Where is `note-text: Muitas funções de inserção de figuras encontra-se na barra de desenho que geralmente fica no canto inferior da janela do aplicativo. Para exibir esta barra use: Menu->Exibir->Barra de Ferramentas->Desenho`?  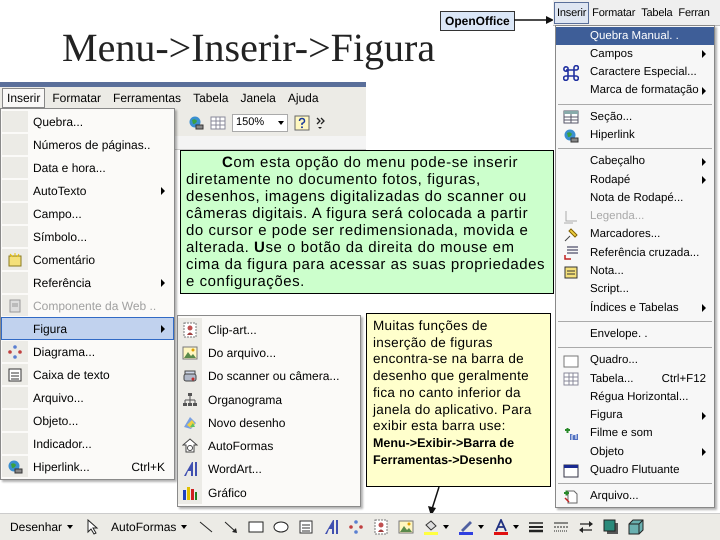 note-text: Muitas funções de inserção de figuras encontra-se na barra de desenho que geralmente fica no canto inferior da janela do aplicativo. Para exibir esta barra use: Menu->Exibir->Barra de Ferramentas->Desenho is located at coordinates (458, 400).